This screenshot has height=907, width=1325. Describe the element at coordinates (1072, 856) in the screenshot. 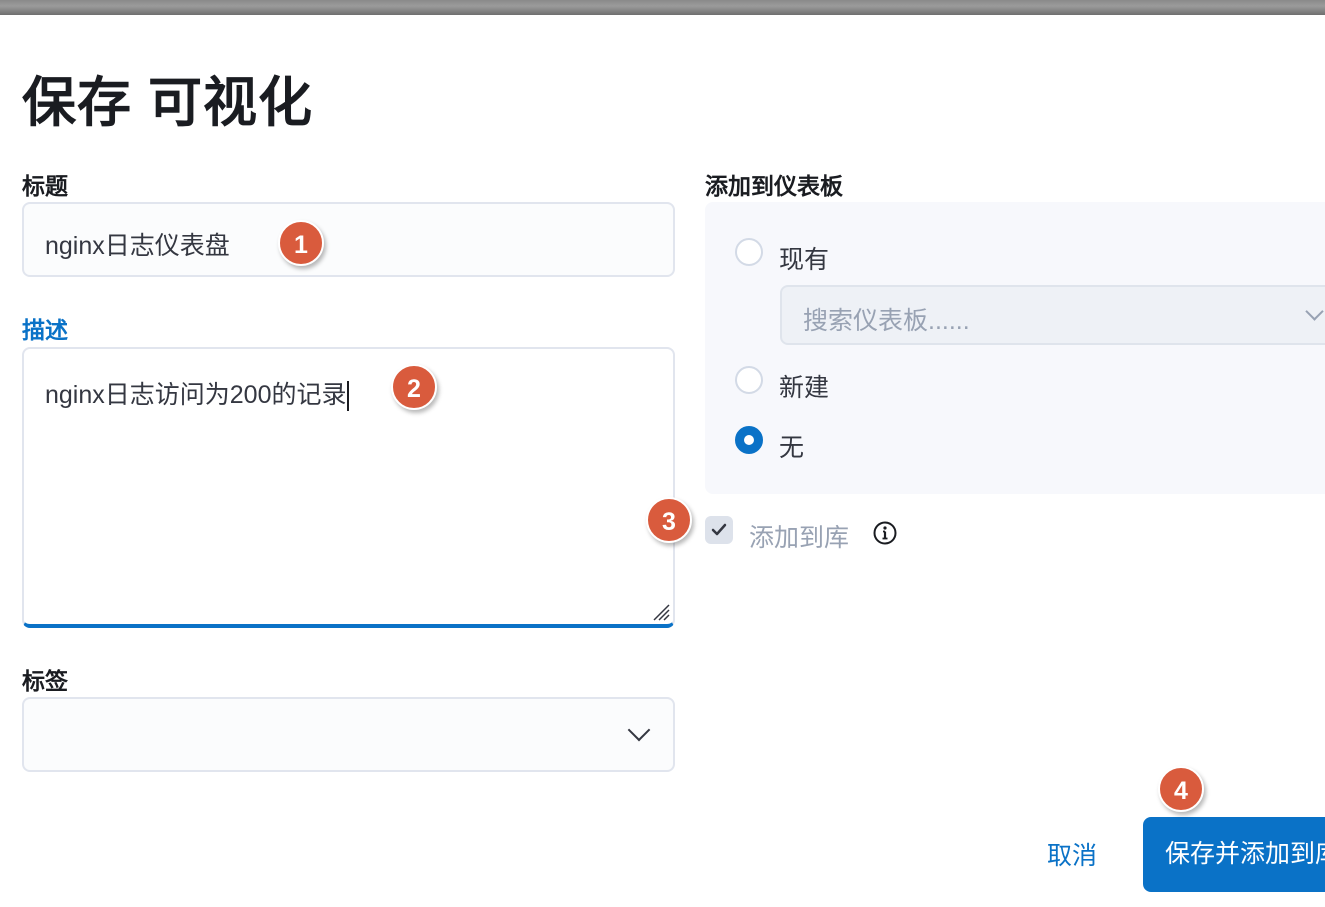

I see `cancel-button: 取消` at that location.